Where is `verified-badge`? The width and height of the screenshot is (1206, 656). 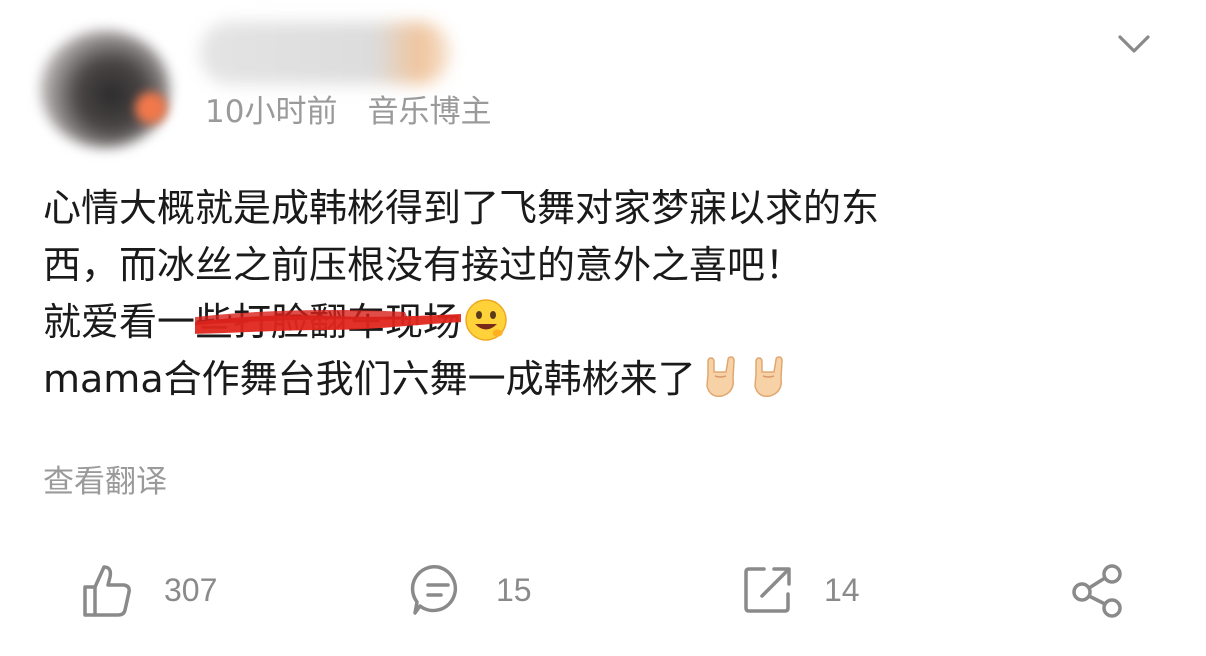
verified-badge is located at coordinates (151, 108).